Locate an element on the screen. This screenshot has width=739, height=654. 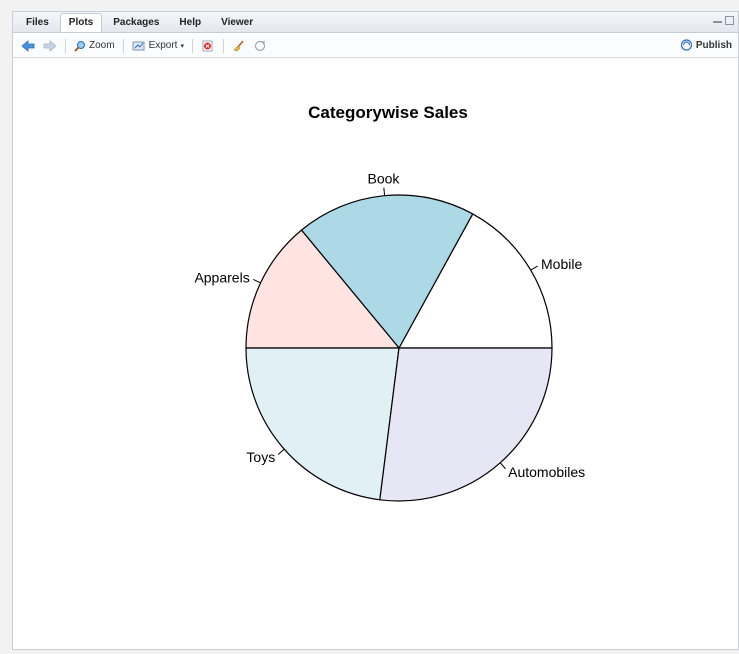
refresh-button is located at coordinates (260, 46).